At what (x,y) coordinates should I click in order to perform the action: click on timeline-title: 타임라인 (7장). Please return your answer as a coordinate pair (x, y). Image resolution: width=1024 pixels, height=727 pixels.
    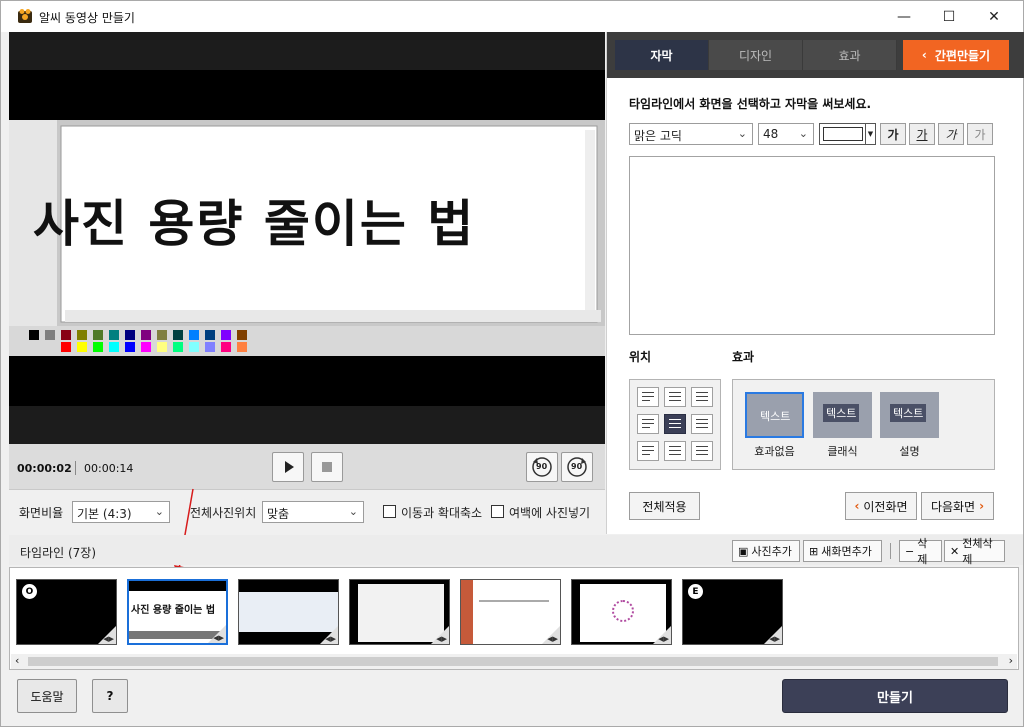
    Looking at the image, I should click on (58, 553).